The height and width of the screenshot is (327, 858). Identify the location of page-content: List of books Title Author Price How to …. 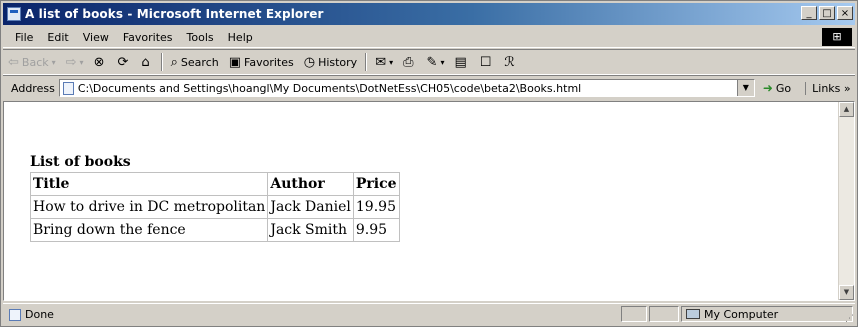
(214, 198).